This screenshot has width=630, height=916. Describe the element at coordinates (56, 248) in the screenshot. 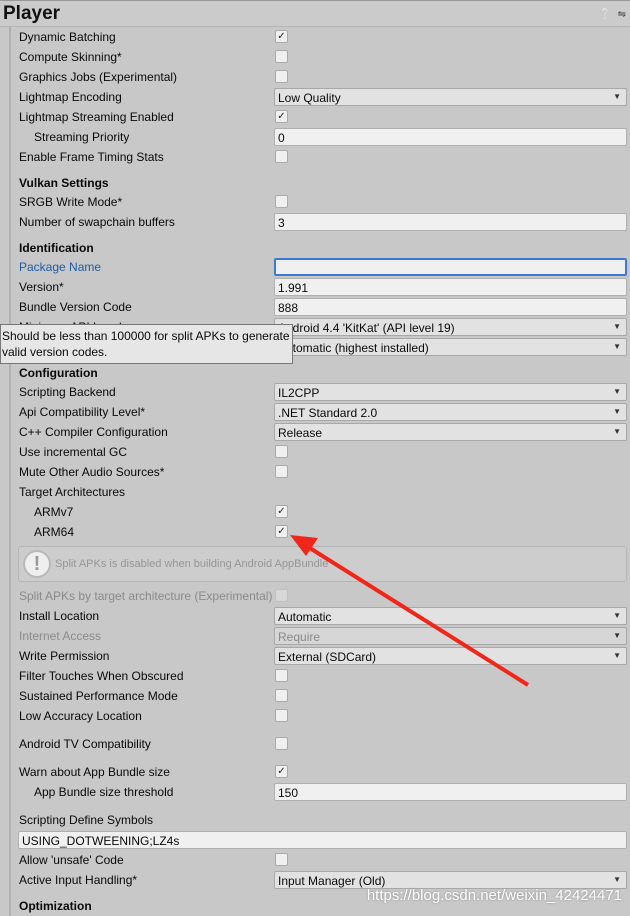

I see `section-header: Identification` at that location.